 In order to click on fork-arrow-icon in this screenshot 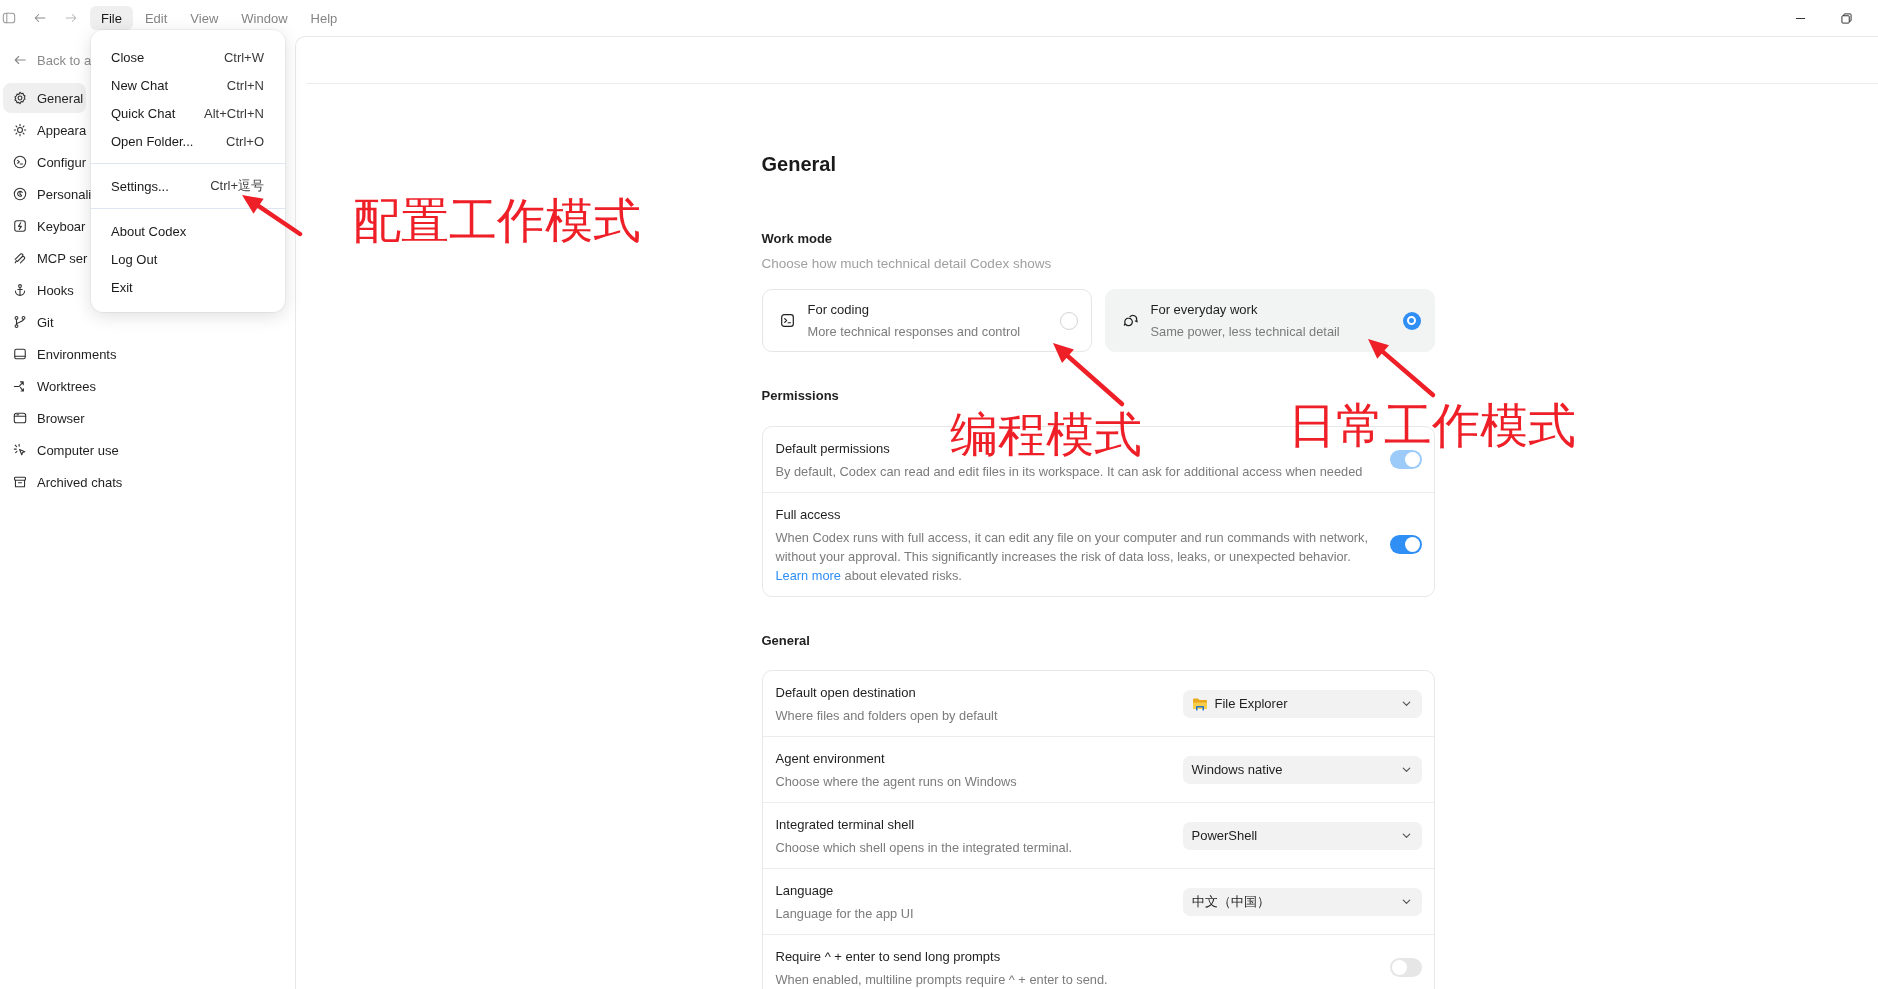, I will do `click(20, 386)`.